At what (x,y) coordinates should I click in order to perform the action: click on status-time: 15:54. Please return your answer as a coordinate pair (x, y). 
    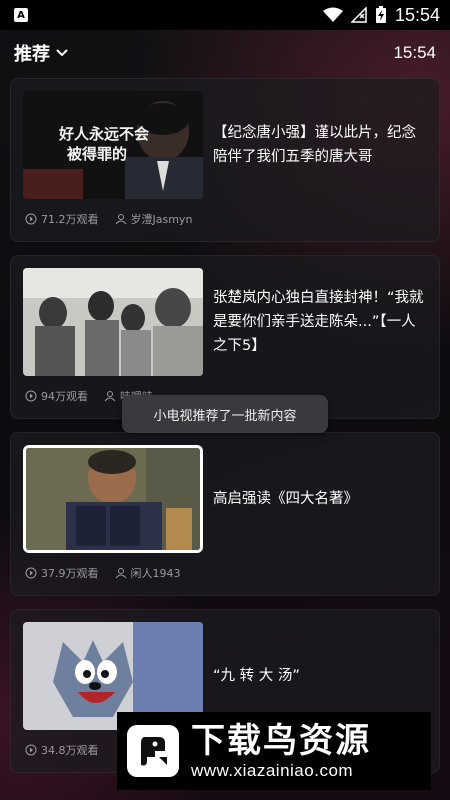
    Looking at the image, I should click on (417, 14).